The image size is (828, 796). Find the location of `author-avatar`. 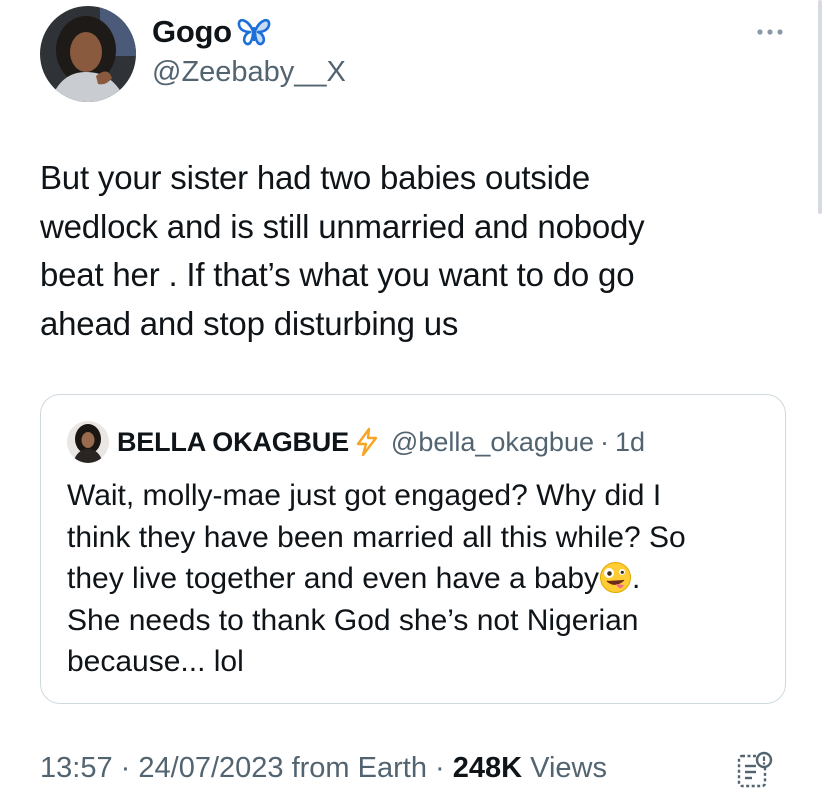

author-avatar is located at coordinates (88, 54).